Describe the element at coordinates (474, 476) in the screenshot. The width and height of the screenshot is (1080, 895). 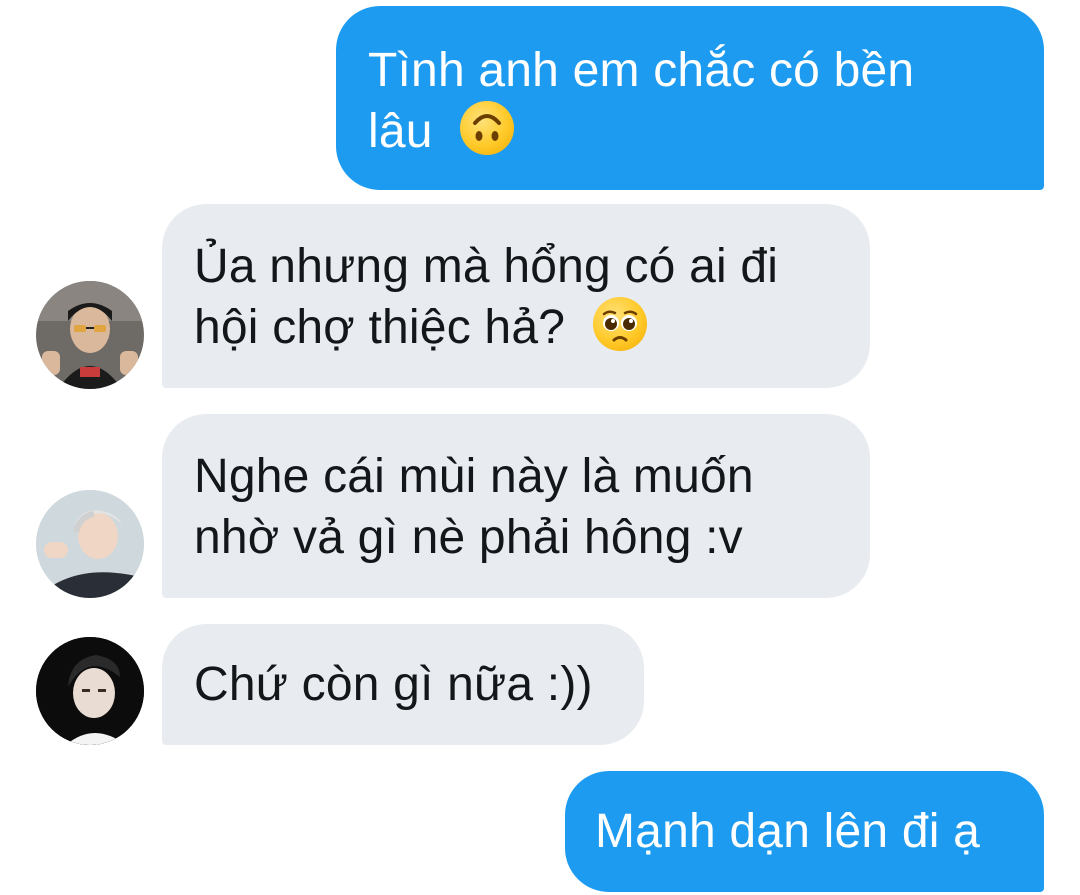
I see `message-text-line: Nghe cái mùi này là muốn` at that location.